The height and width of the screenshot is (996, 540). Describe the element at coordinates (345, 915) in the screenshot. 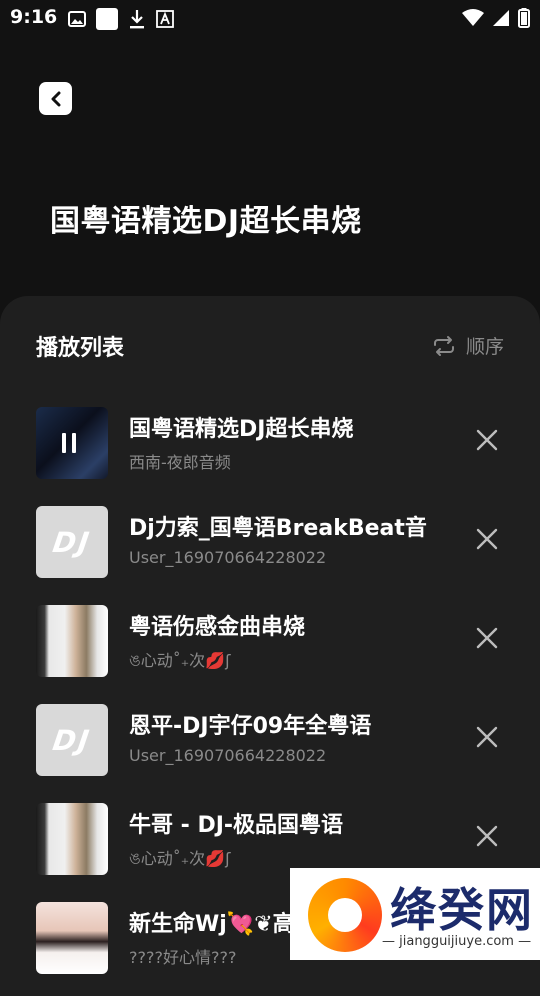

I see `watermark-logo` at that location.